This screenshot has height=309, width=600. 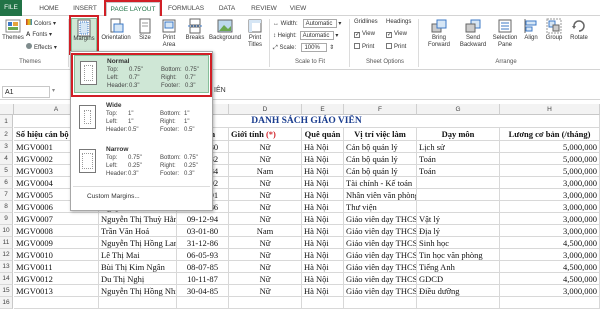 What do you see at coordinates (458, 109) in the screenshot?
I see `column-header-g: G` at bounding box center [458, 109].